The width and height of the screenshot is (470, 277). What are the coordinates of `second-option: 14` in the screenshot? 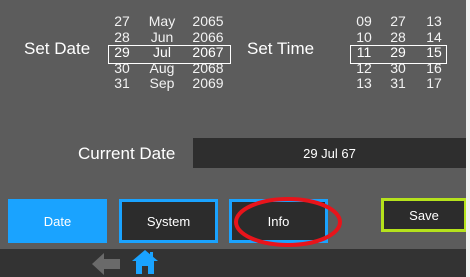 It's located at (434, 37).